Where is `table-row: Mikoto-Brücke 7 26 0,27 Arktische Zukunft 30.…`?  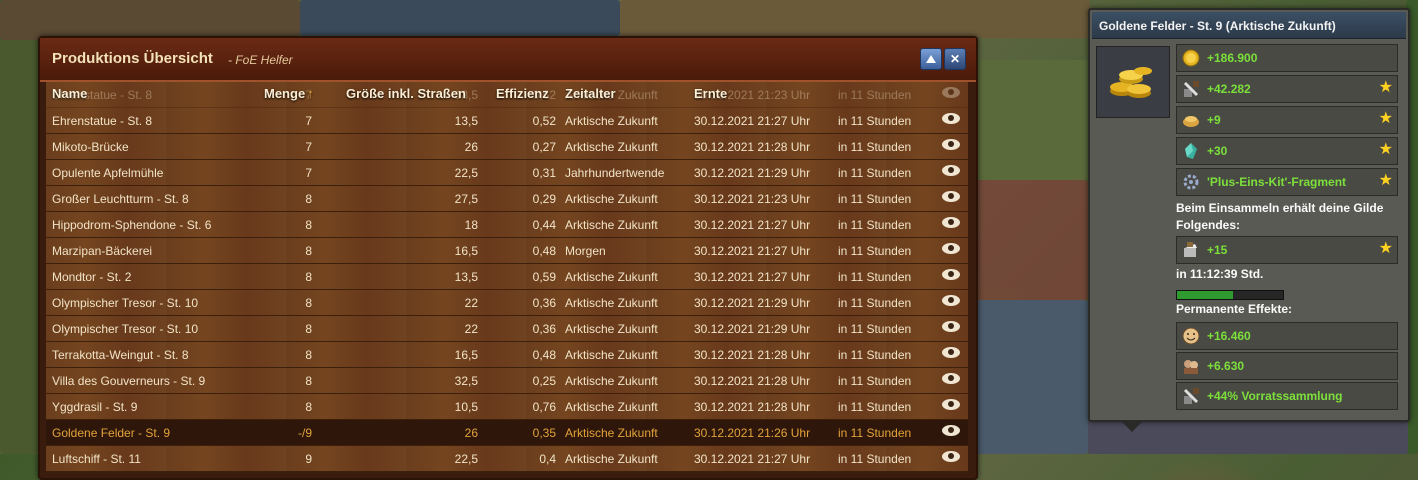 table-row: Mikoto-Brücke 7 26 0,27 Arktische Zukunft 30.… is located at coordinates (507, 147).